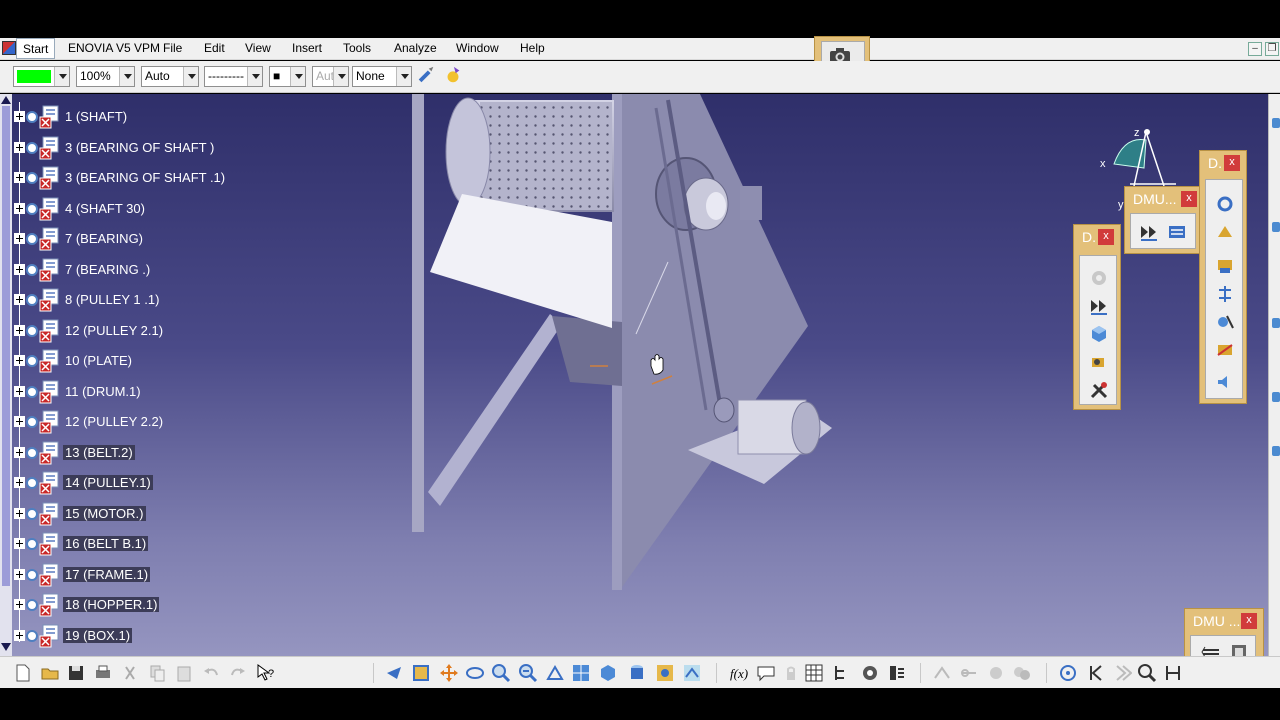 The height and width of the screenshot is (720, 1280). What do you see at coordinates (6, 647) in the screenshot?
I see `scroll-down-arrow-icon` at bounding box center [6, 647].